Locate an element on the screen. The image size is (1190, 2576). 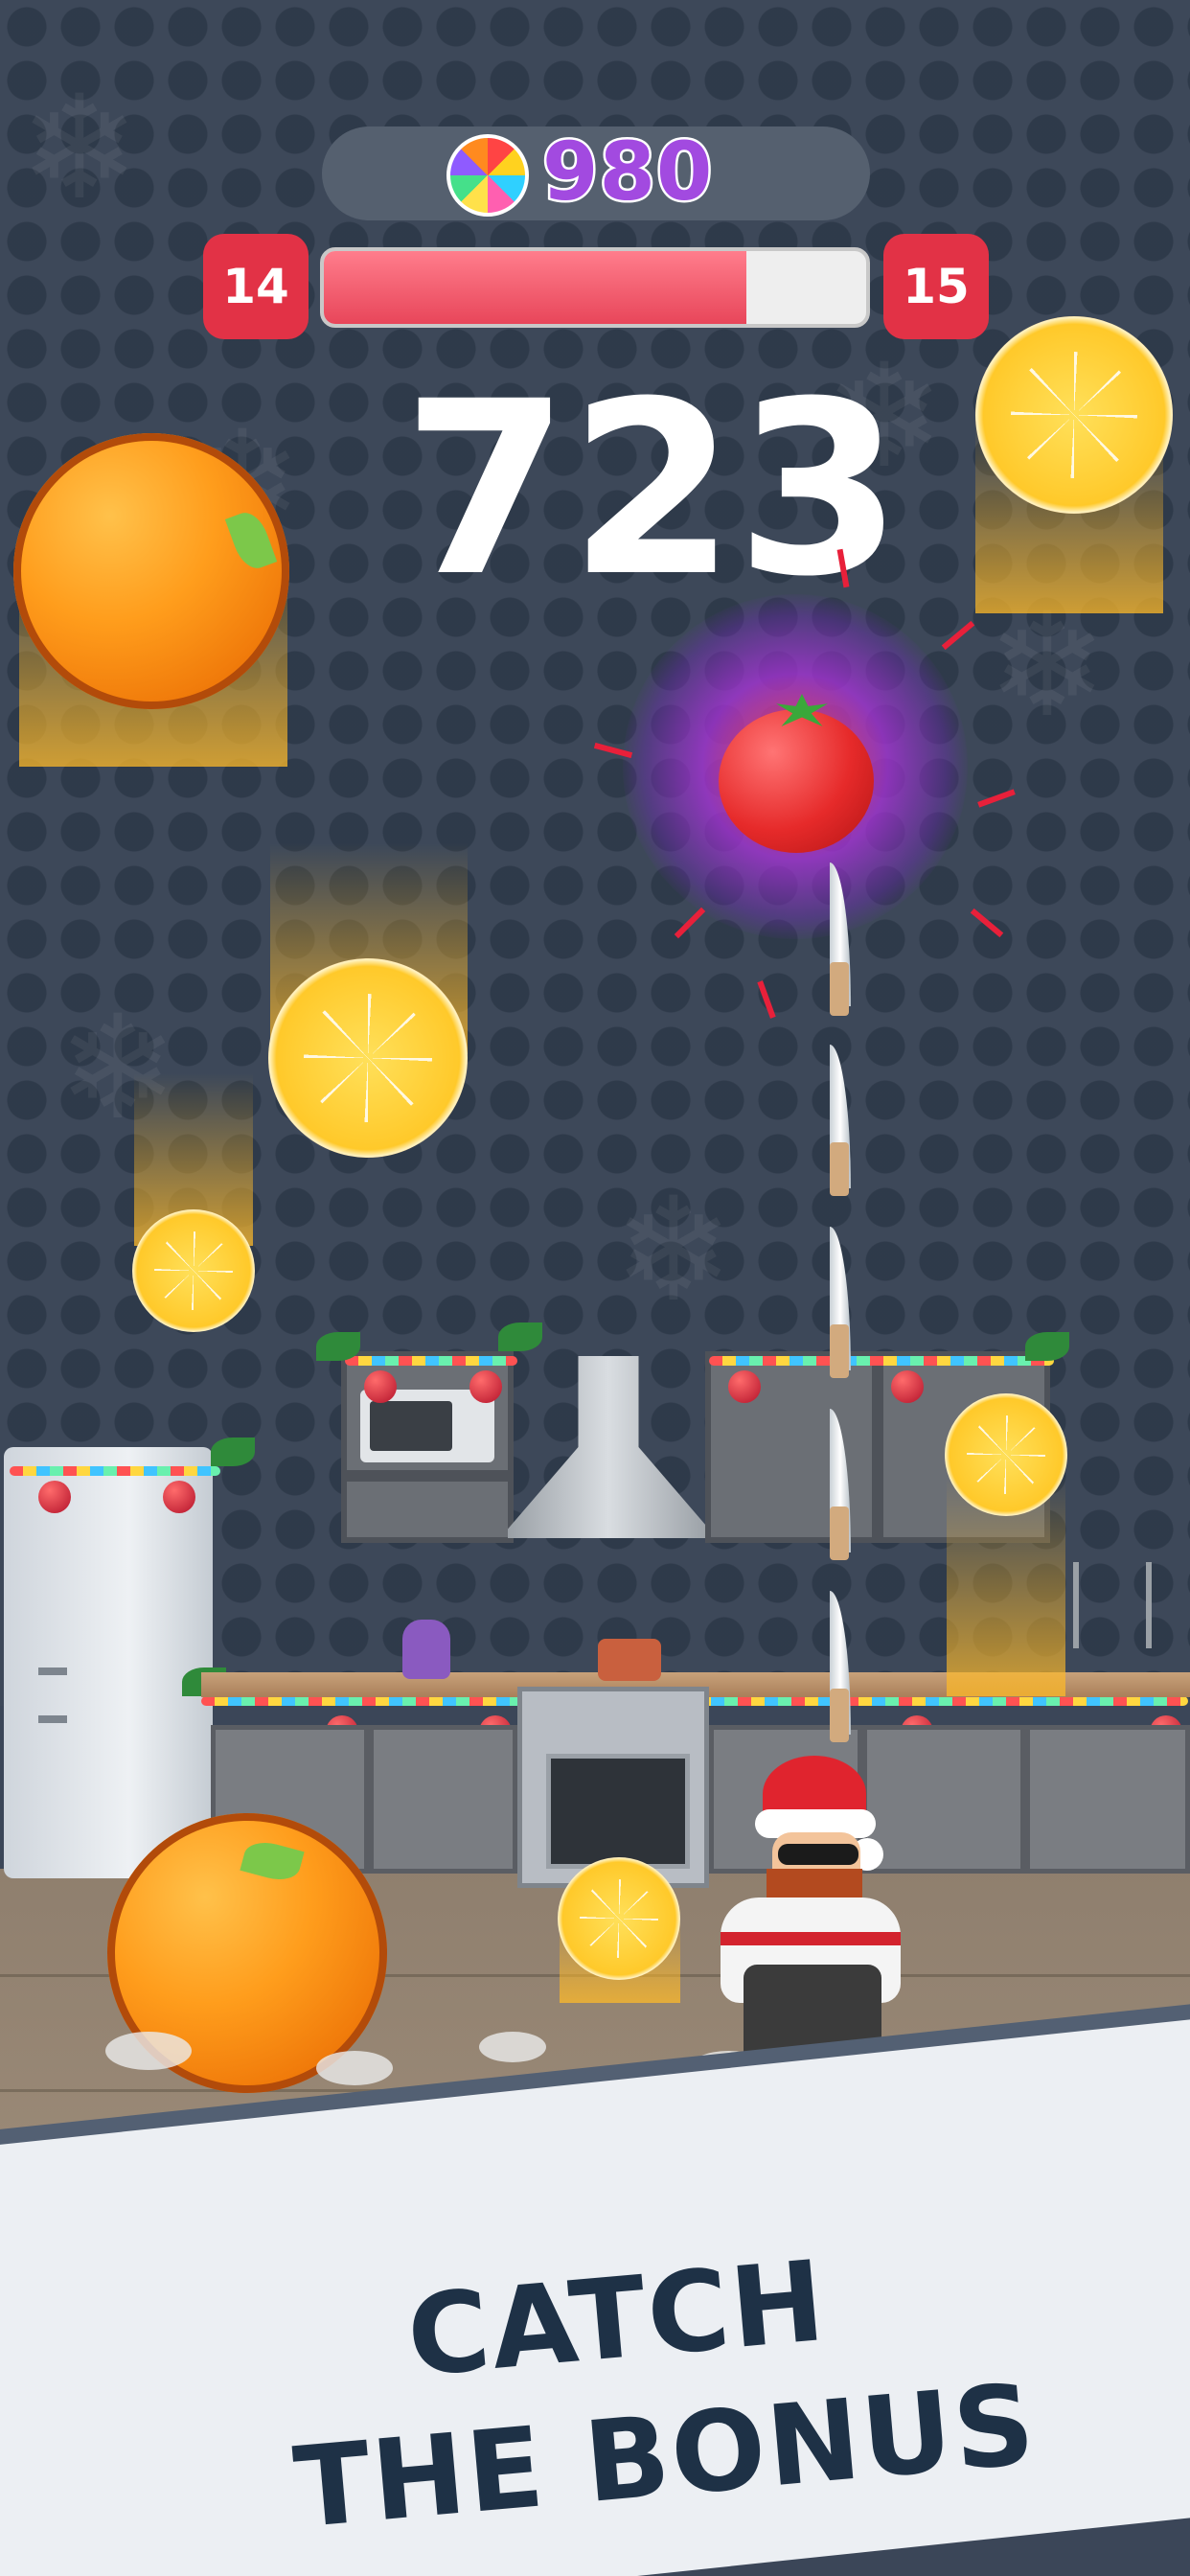
level-progress-bar is located at coordinates (595, 287).